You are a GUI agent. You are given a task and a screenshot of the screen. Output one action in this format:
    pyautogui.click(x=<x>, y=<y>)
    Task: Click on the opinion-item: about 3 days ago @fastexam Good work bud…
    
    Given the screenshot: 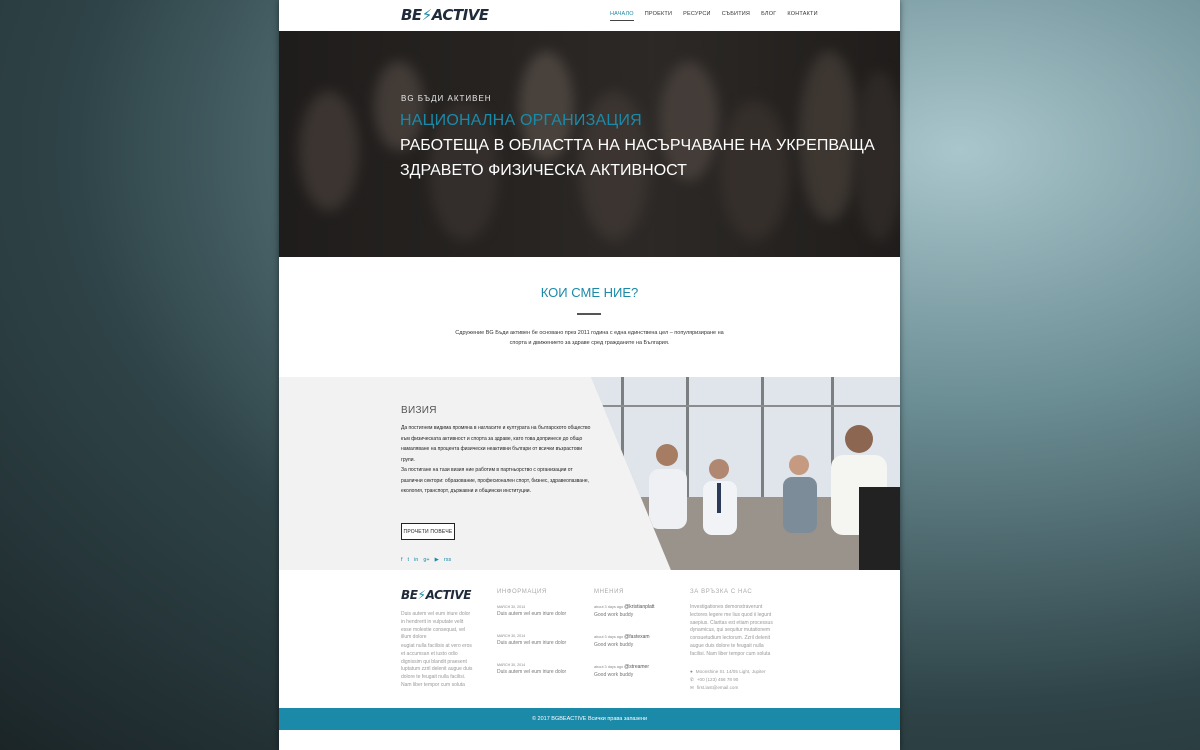 What is the action you would take?
    pyautogui.click(x=634, y=641)
    